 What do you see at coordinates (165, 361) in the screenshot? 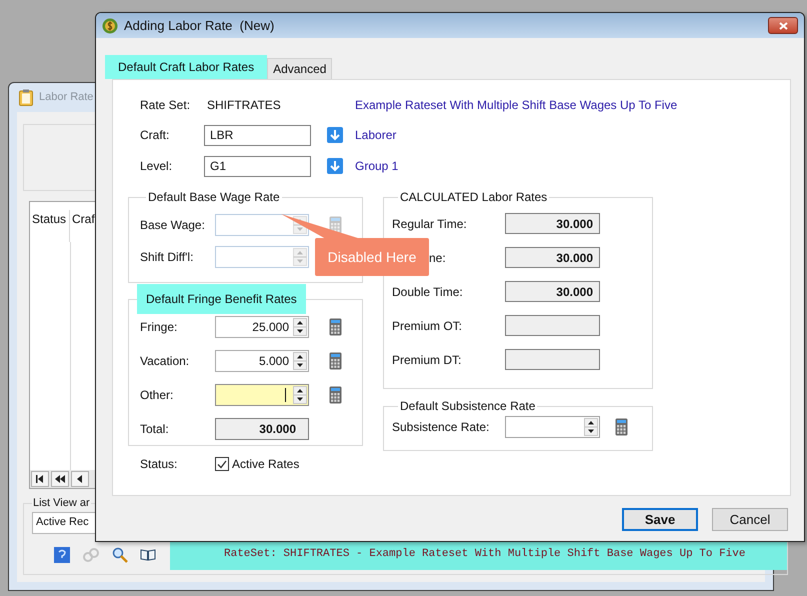
I see `field-label: Vacation:` at bounding box center [165, 361].